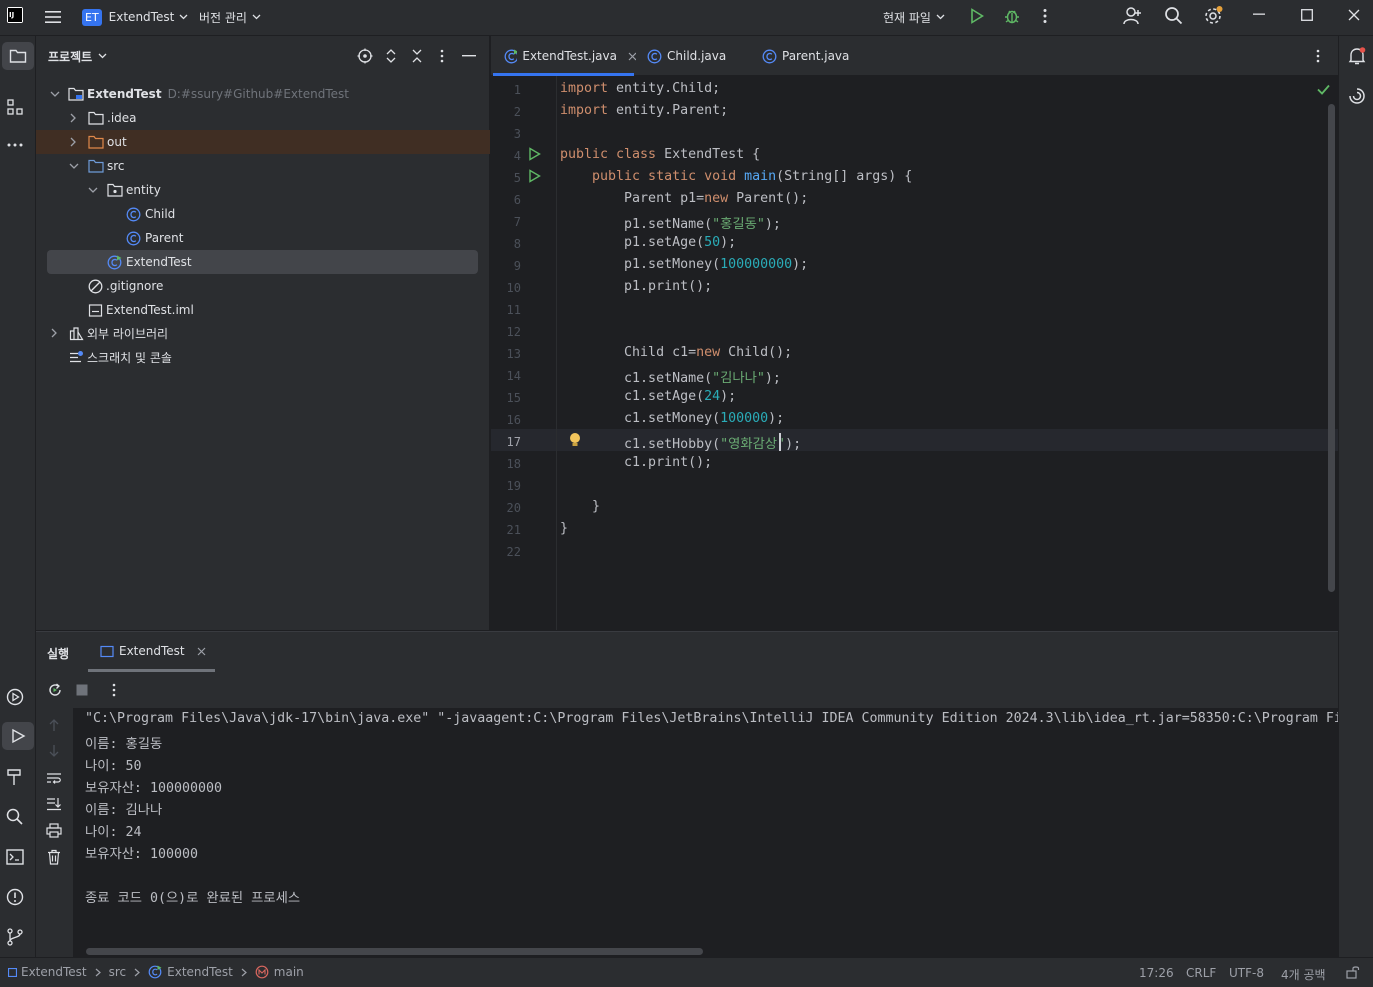 This screenshot has width=1373, height=987. I want to click on chevron-down-icon, so click(183, 17).